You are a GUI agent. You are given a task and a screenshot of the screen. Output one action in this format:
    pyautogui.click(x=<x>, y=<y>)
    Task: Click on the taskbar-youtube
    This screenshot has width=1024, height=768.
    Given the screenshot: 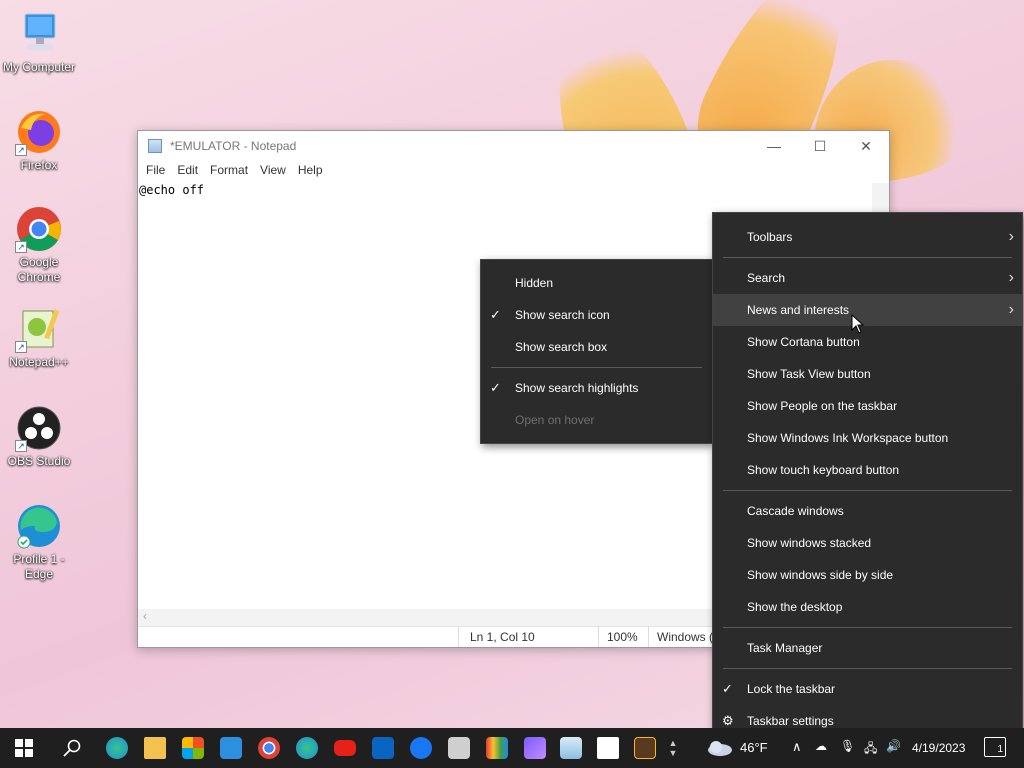 What is the action you would take?
    pyautogui.click(x=345, y=748)
    